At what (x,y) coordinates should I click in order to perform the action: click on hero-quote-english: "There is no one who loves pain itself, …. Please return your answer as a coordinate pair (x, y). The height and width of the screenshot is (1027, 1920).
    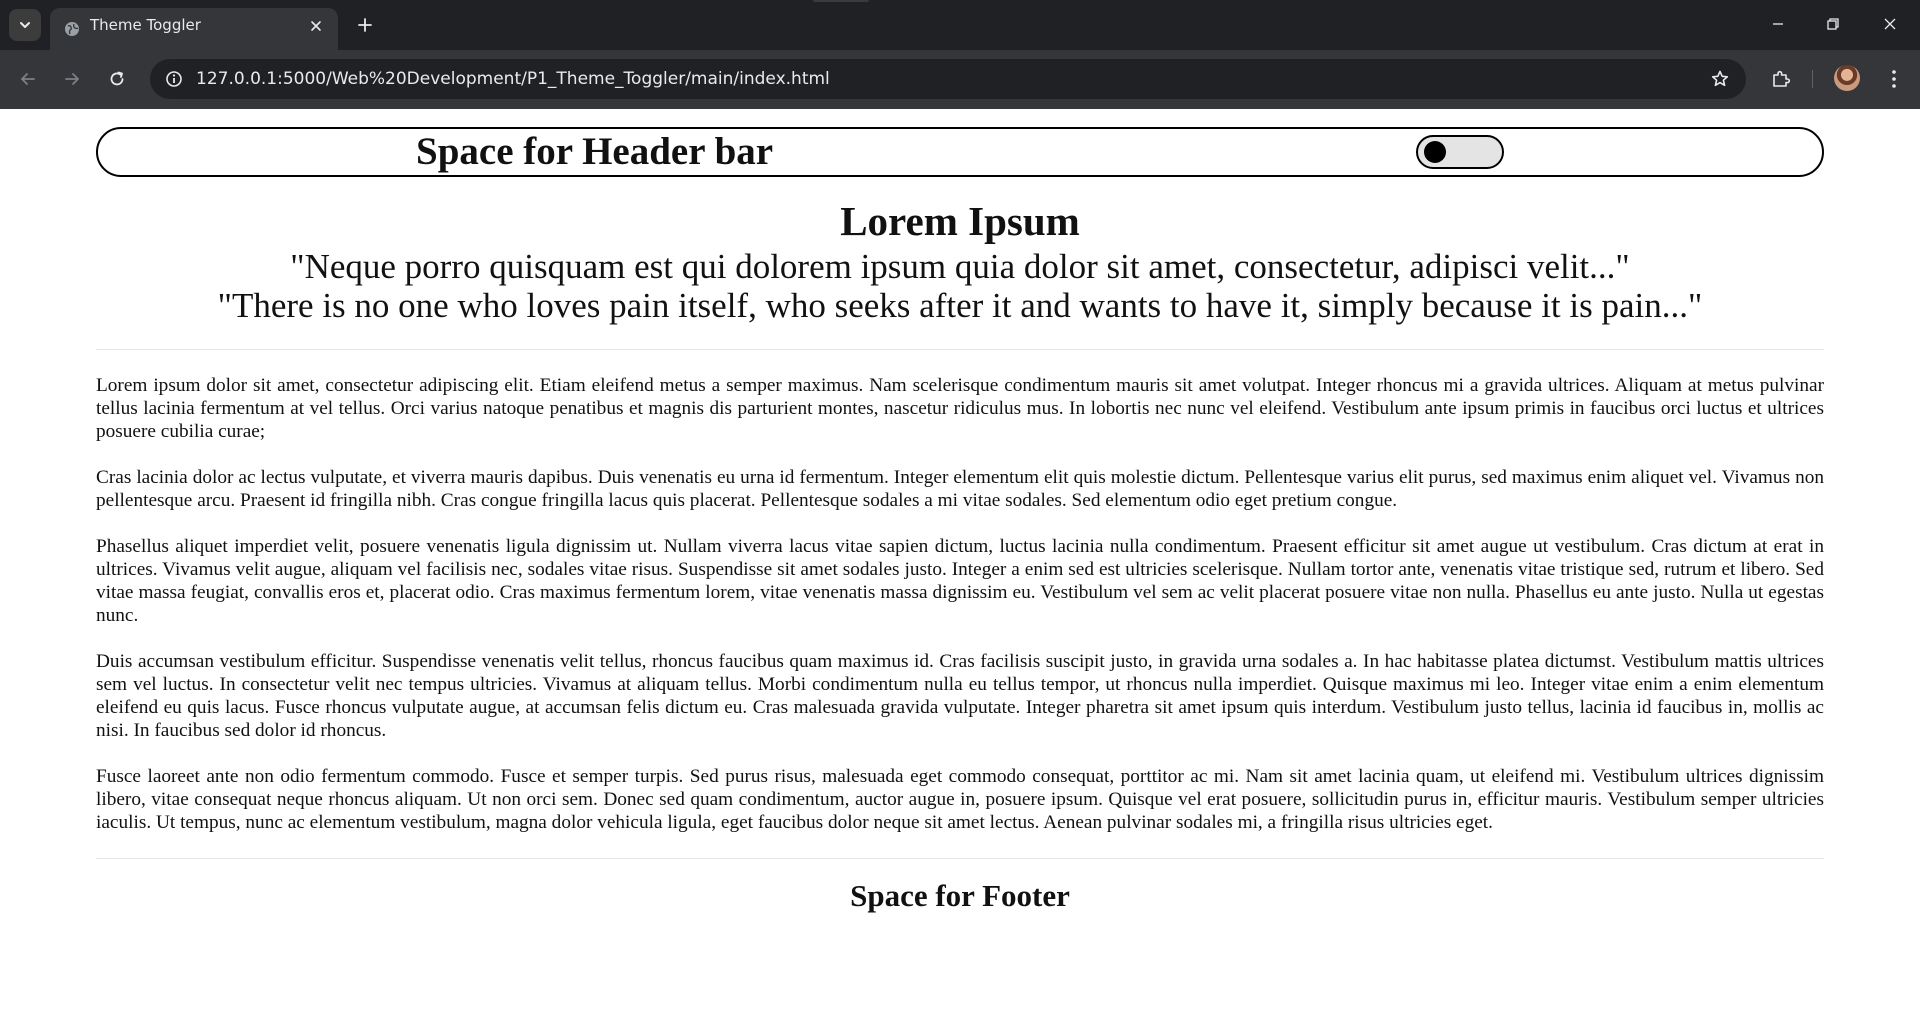
    Looking at the image, I should click on (960, 305).